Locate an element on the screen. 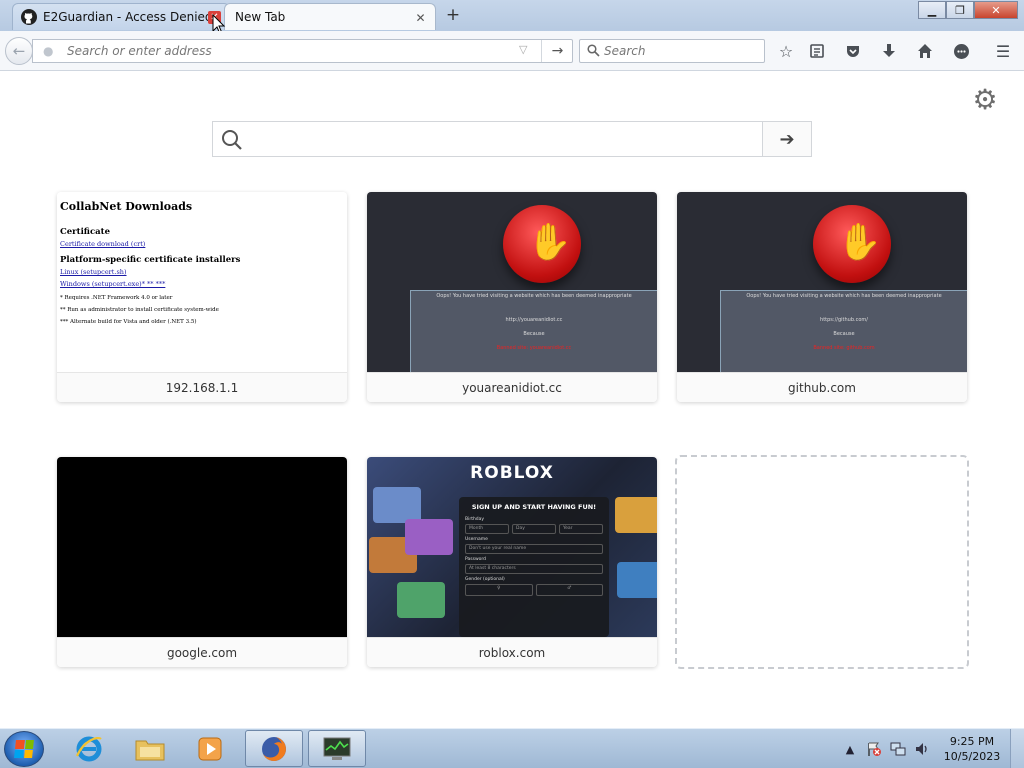  tile-label: google.com is located at coordinates (202, 652).